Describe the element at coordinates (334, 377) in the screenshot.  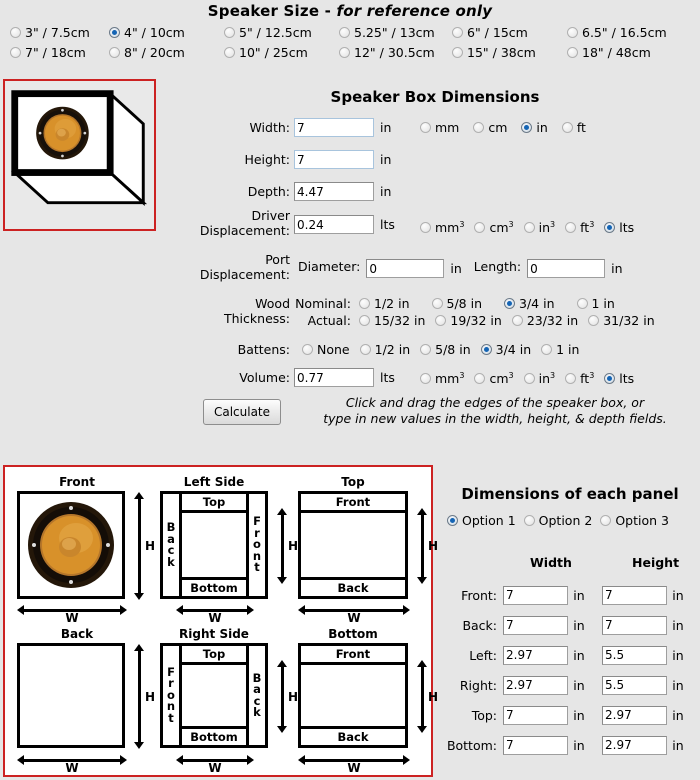
I see `volume-input` at that location.